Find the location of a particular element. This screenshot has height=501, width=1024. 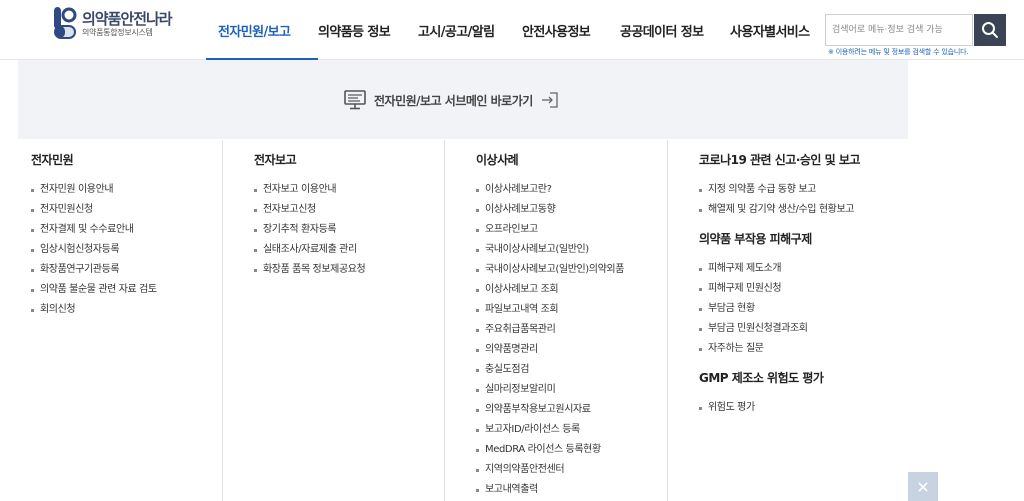

close-icon is located at coordinates (923, 486).